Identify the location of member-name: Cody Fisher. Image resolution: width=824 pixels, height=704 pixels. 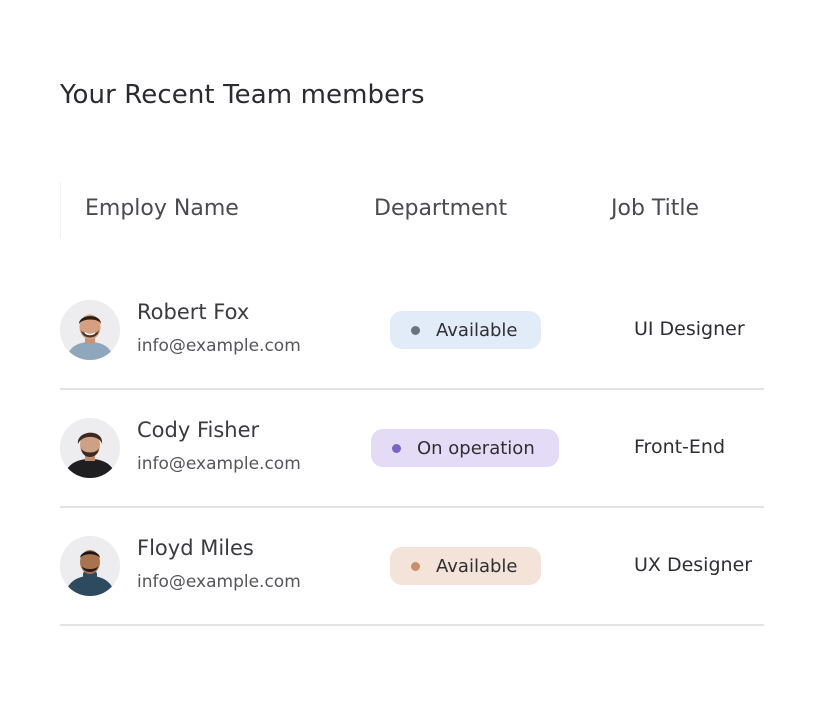
(198, 430).